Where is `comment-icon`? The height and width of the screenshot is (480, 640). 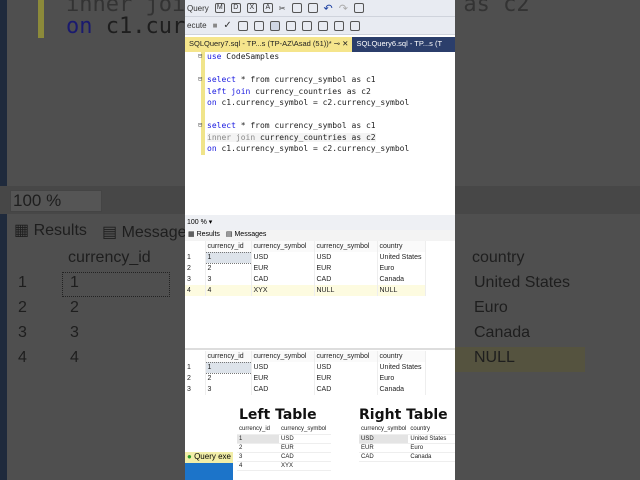 comment-icon is located at coordinates (338, 25).